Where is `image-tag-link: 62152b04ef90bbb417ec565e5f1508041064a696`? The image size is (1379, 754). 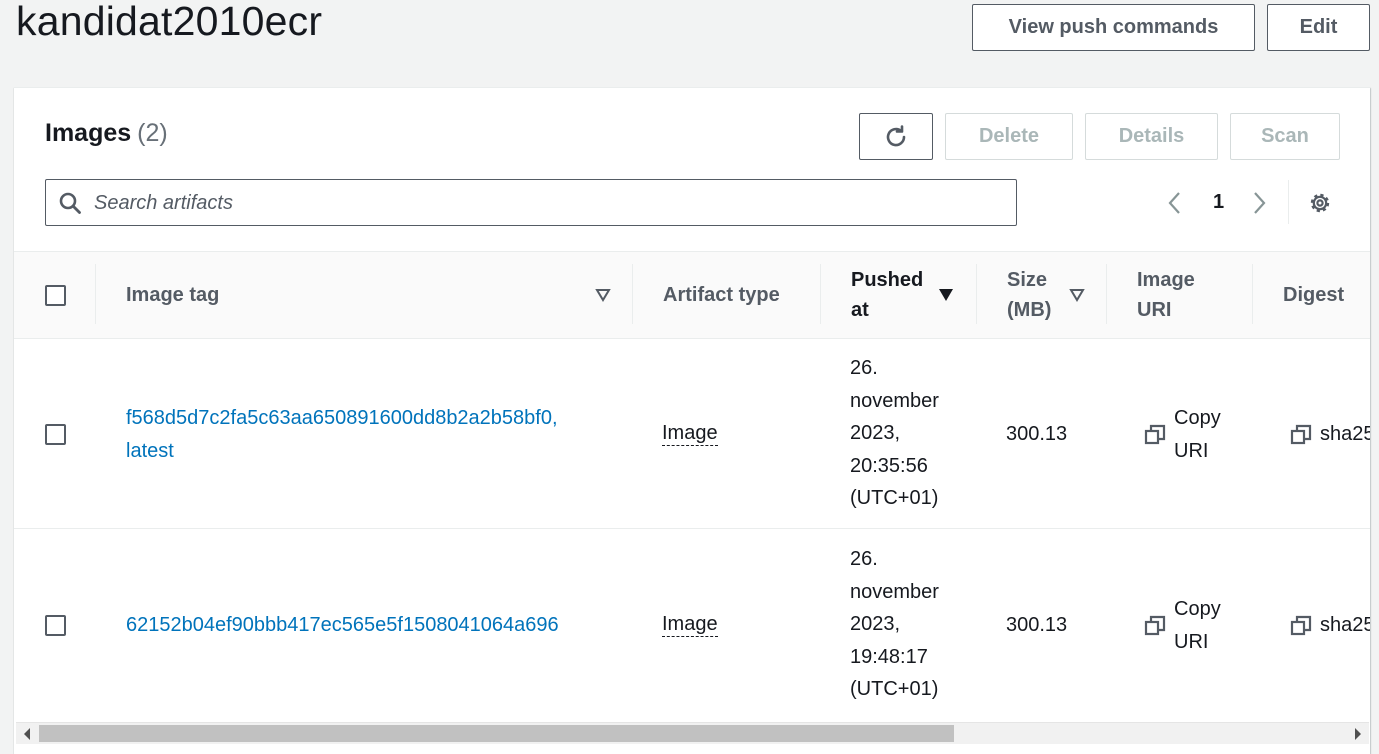 image-tag-link: 62152b04ef90bbb417ec565e5f1508041064a696 is located at coordinates (342, 625).